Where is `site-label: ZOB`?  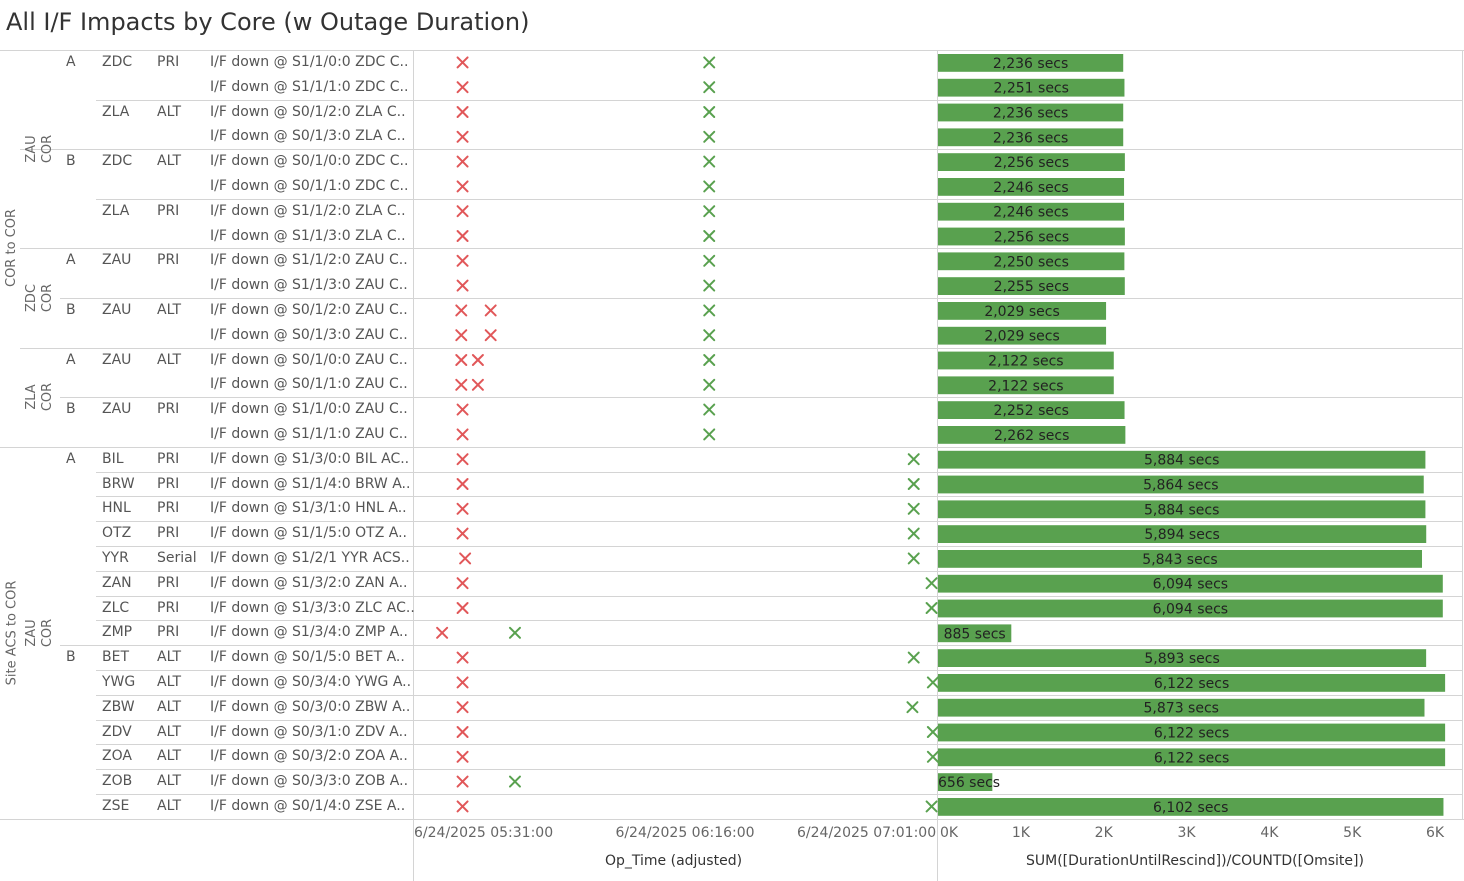 site-label: ZOB is located at coordinates (117, 781).